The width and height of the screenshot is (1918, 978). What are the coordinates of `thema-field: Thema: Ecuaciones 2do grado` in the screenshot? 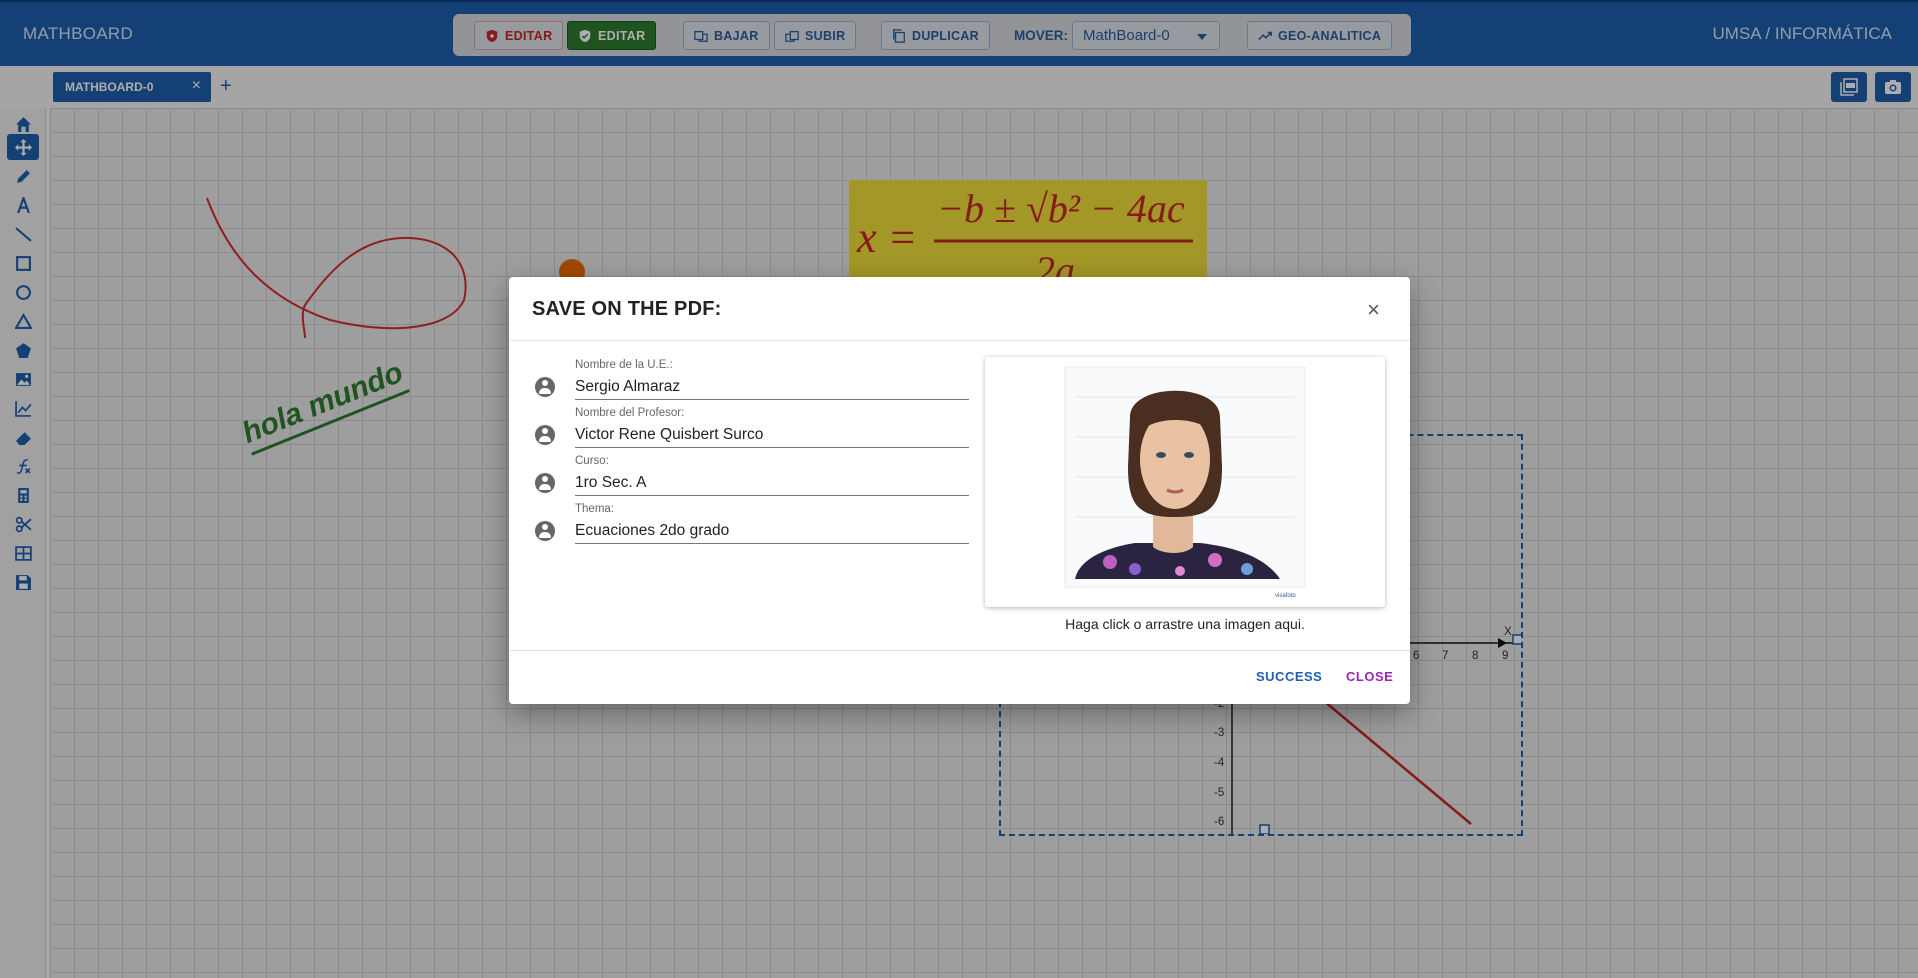 It's located at (752, 526).